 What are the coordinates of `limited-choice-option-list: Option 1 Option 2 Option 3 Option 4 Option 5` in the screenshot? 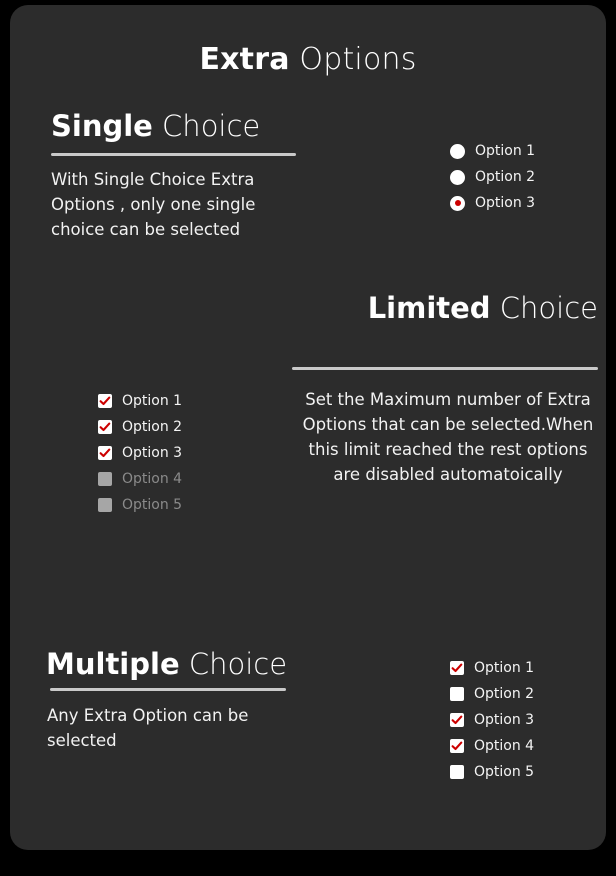 It's located at (140, 453).